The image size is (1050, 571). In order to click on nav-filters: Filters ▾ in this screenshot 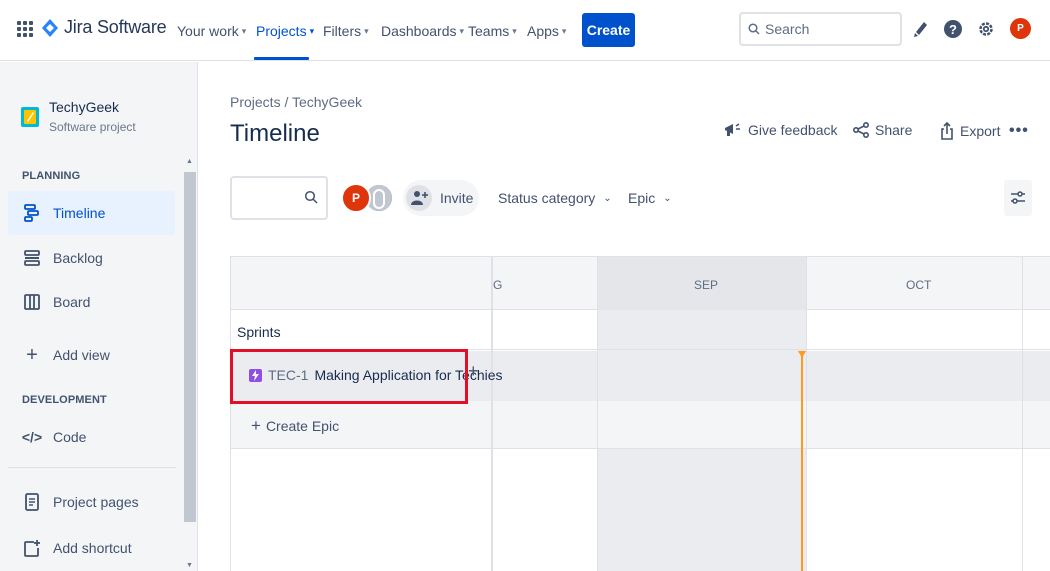, I will do `click(346, 31)`.